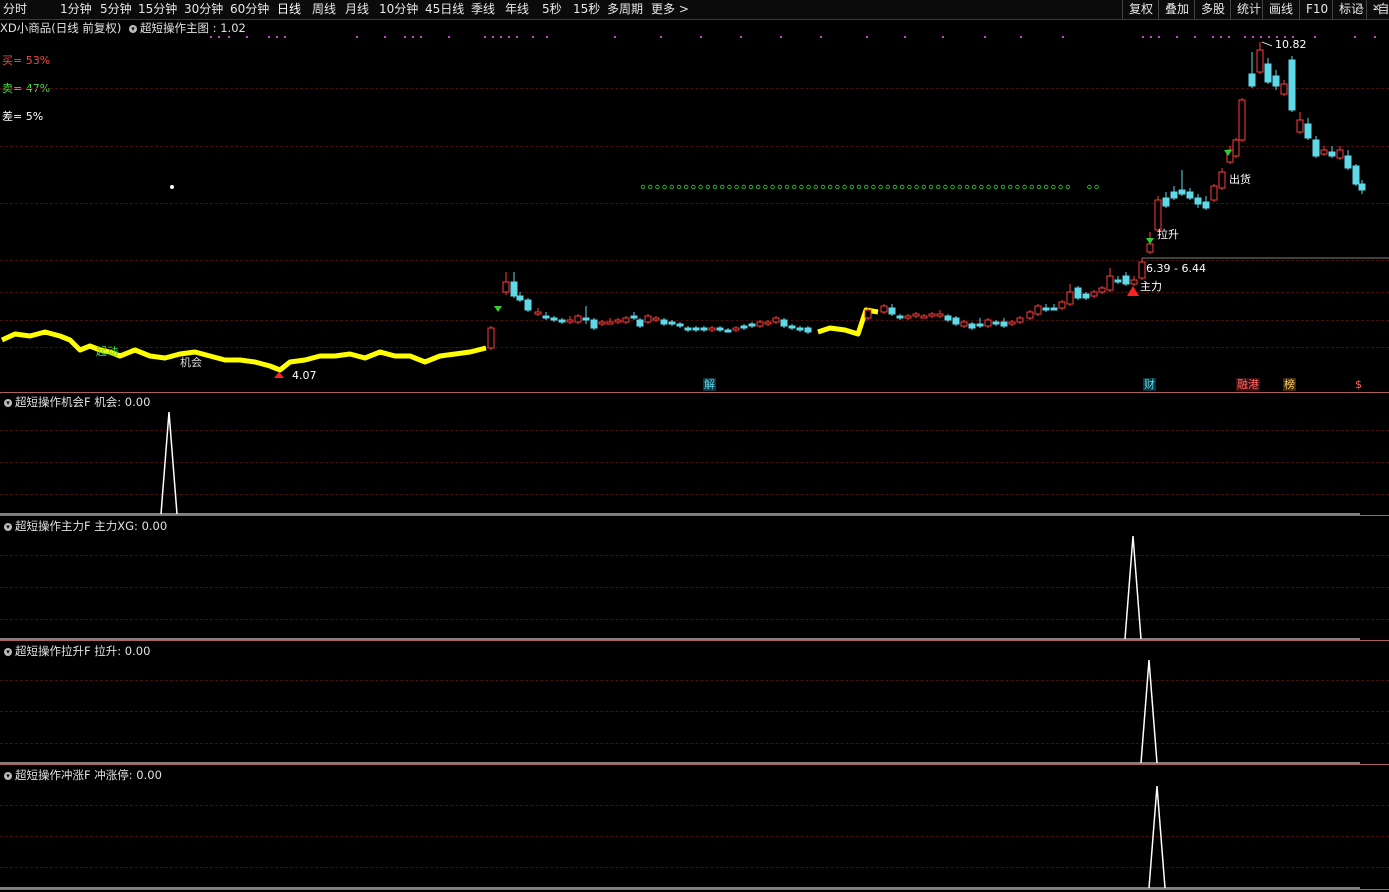  Describe the element at coordinates (709, 384) in the screenshot. I see `event-badge: 解` at that location.